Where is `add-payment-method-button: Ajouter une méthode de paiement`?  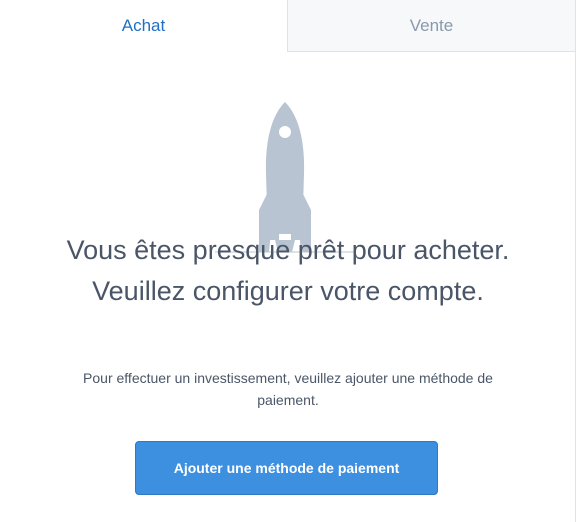
add-payment-method-button: Ajouter une méthode de paiement is located at coordinates (286, 468).